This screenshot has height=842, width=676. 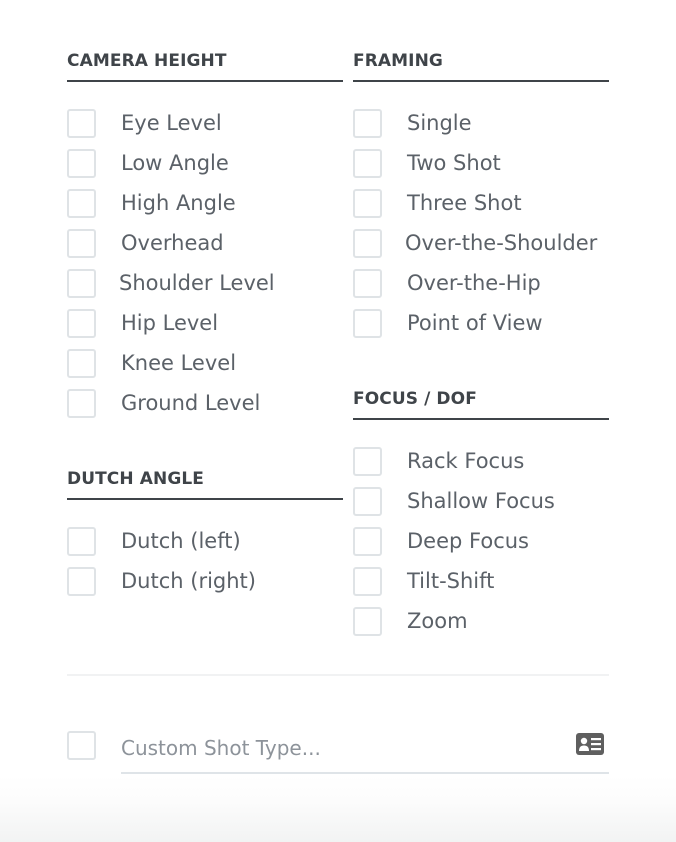 I want to click on list-item: Over-the-Hip, so click(x=481, y=288).